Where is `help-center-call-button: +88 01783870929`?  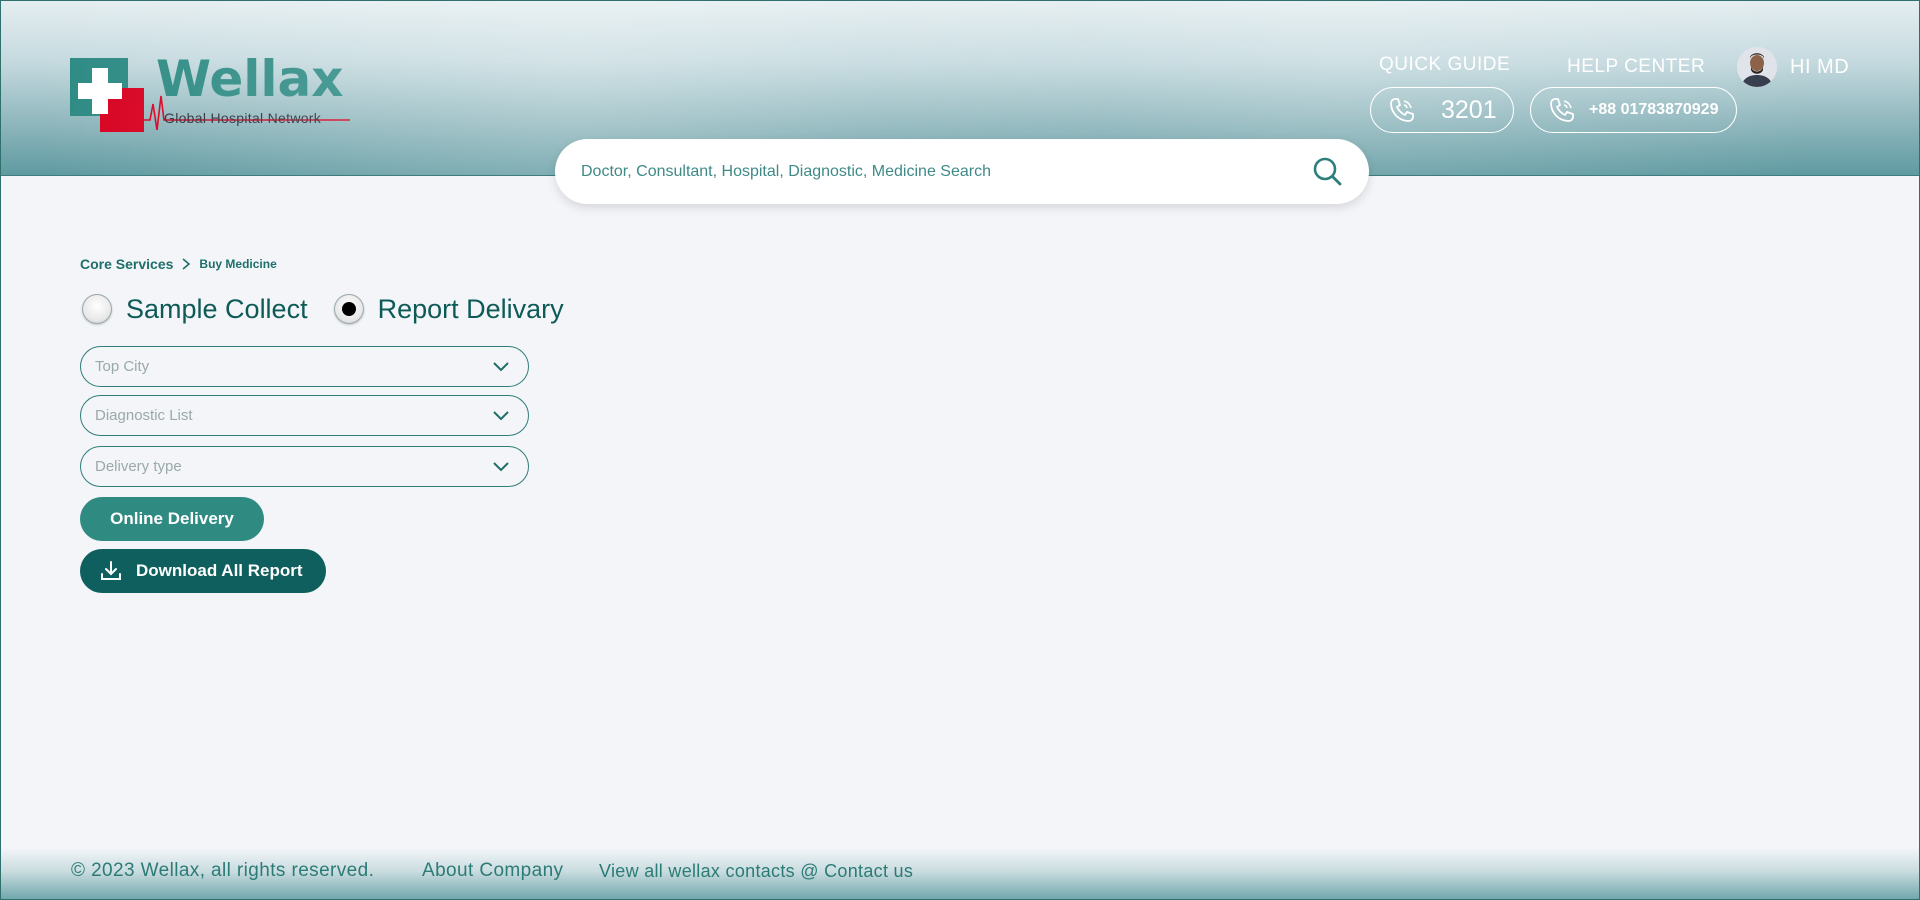
help-center-call-button: +88 01783870929 is located at coordinates (1633, 110).